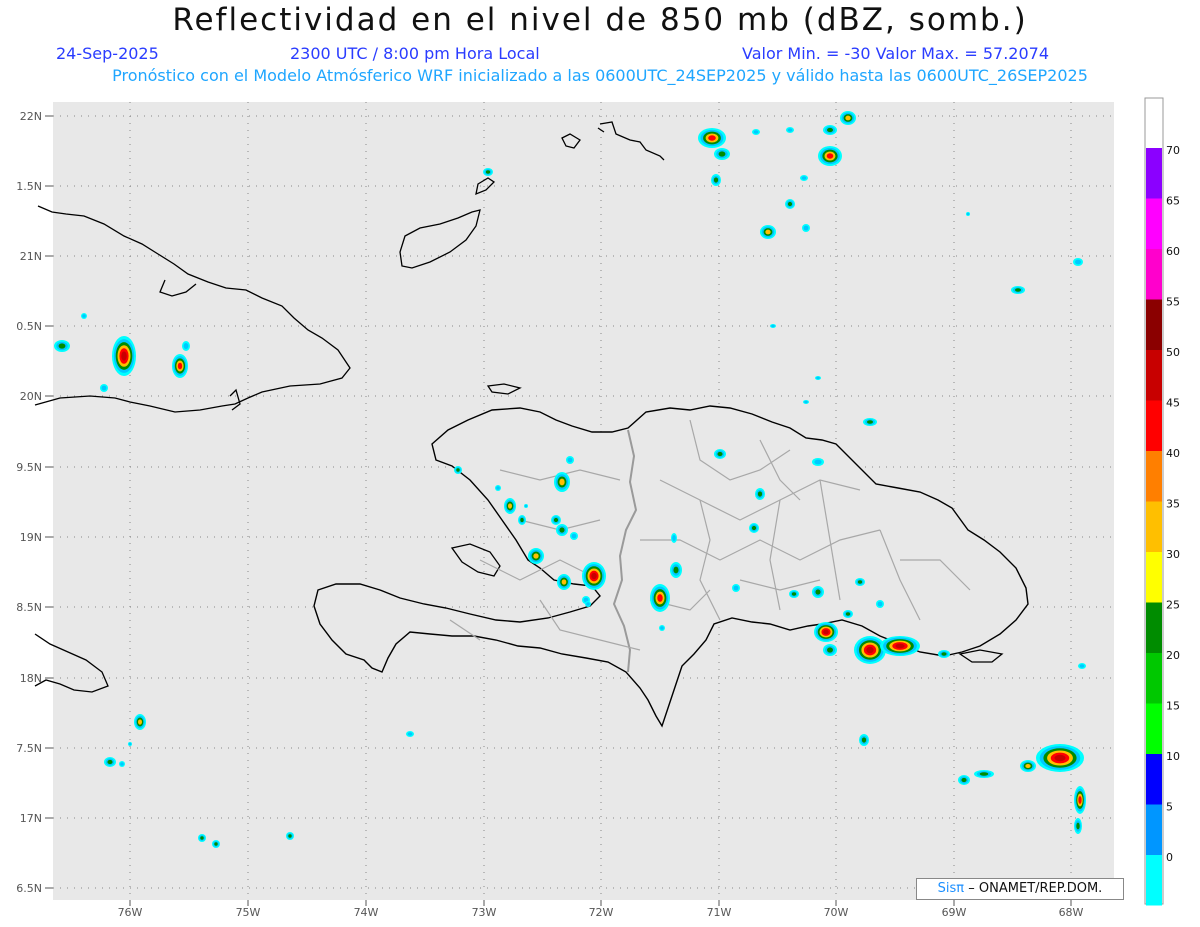 This screenshot has height=927, width=1200. I want to click on colorbar-label: 55, so click(1173, 302).